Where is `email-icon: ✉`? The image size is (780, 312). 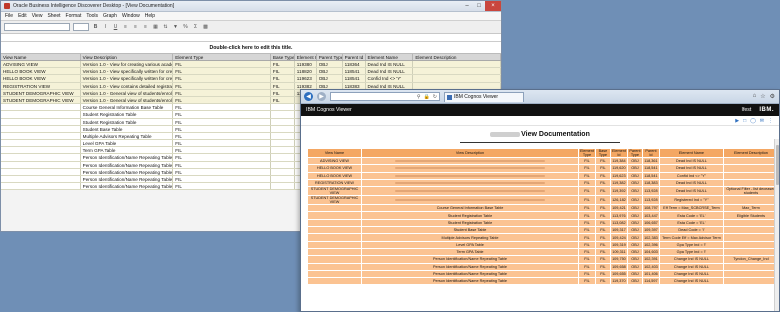
email-icon: ✉ is located at coordinates (762, 121).